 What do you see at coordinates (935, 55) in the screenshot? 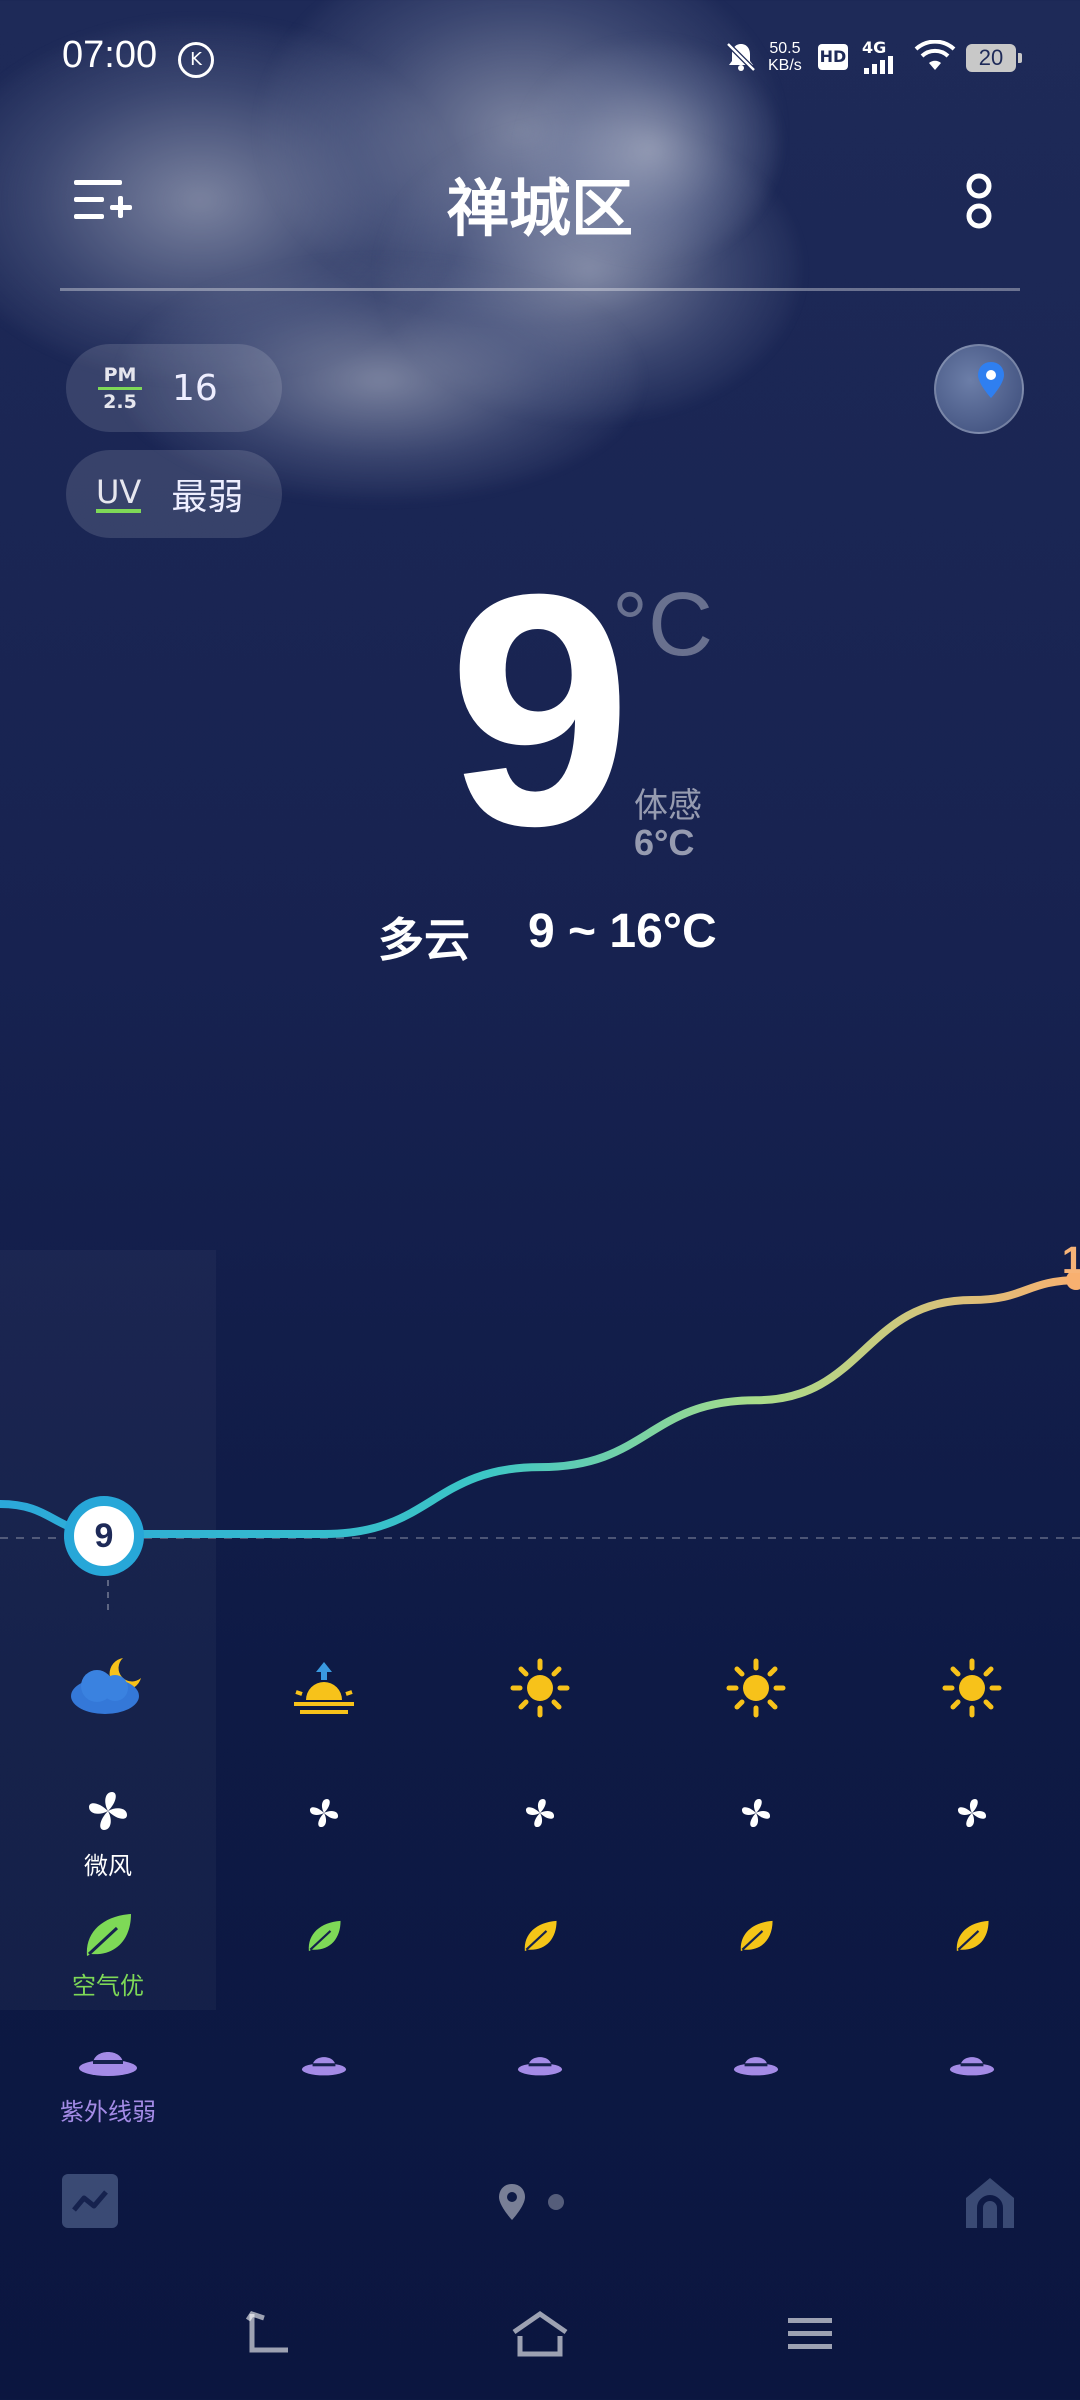
I see `wifi-icon` at bounding box center [935, 55].